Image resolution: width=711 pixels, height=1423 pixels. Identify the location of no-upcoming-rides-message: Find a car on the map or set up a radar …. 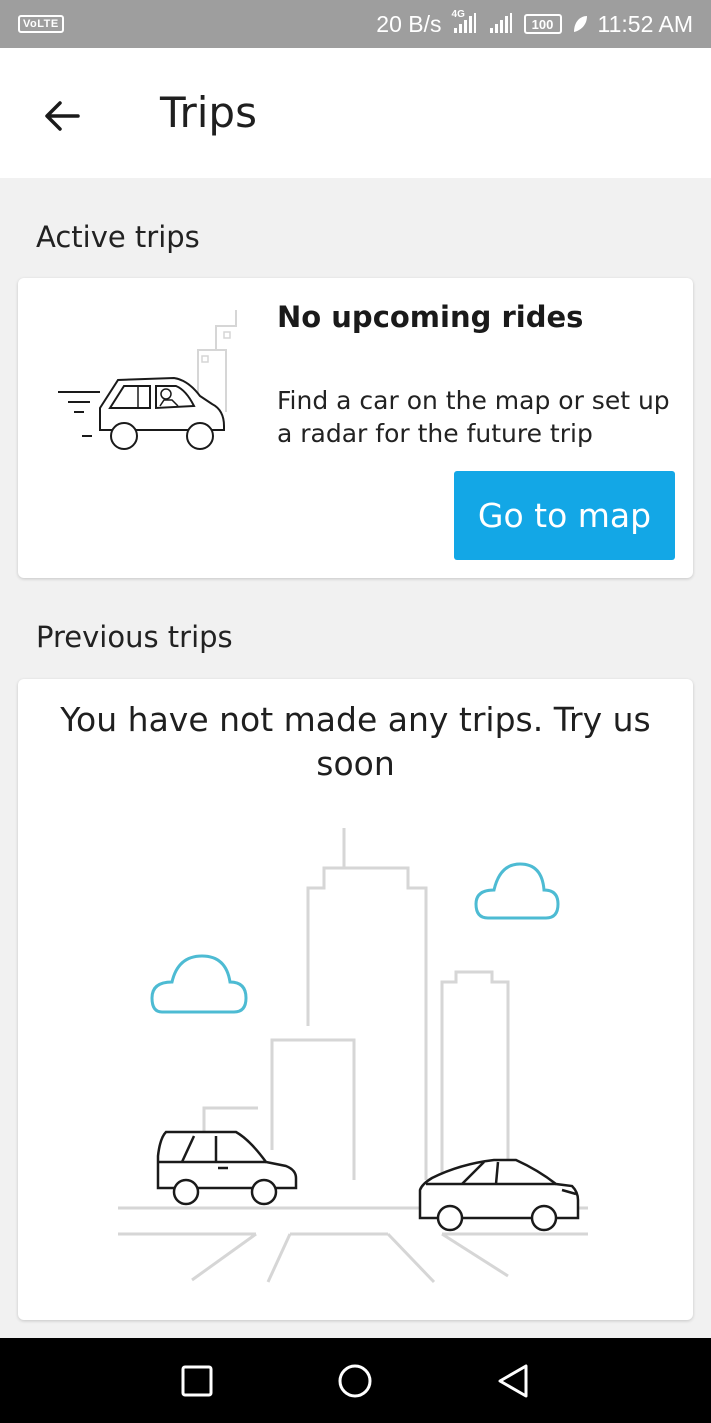
(473, 417).